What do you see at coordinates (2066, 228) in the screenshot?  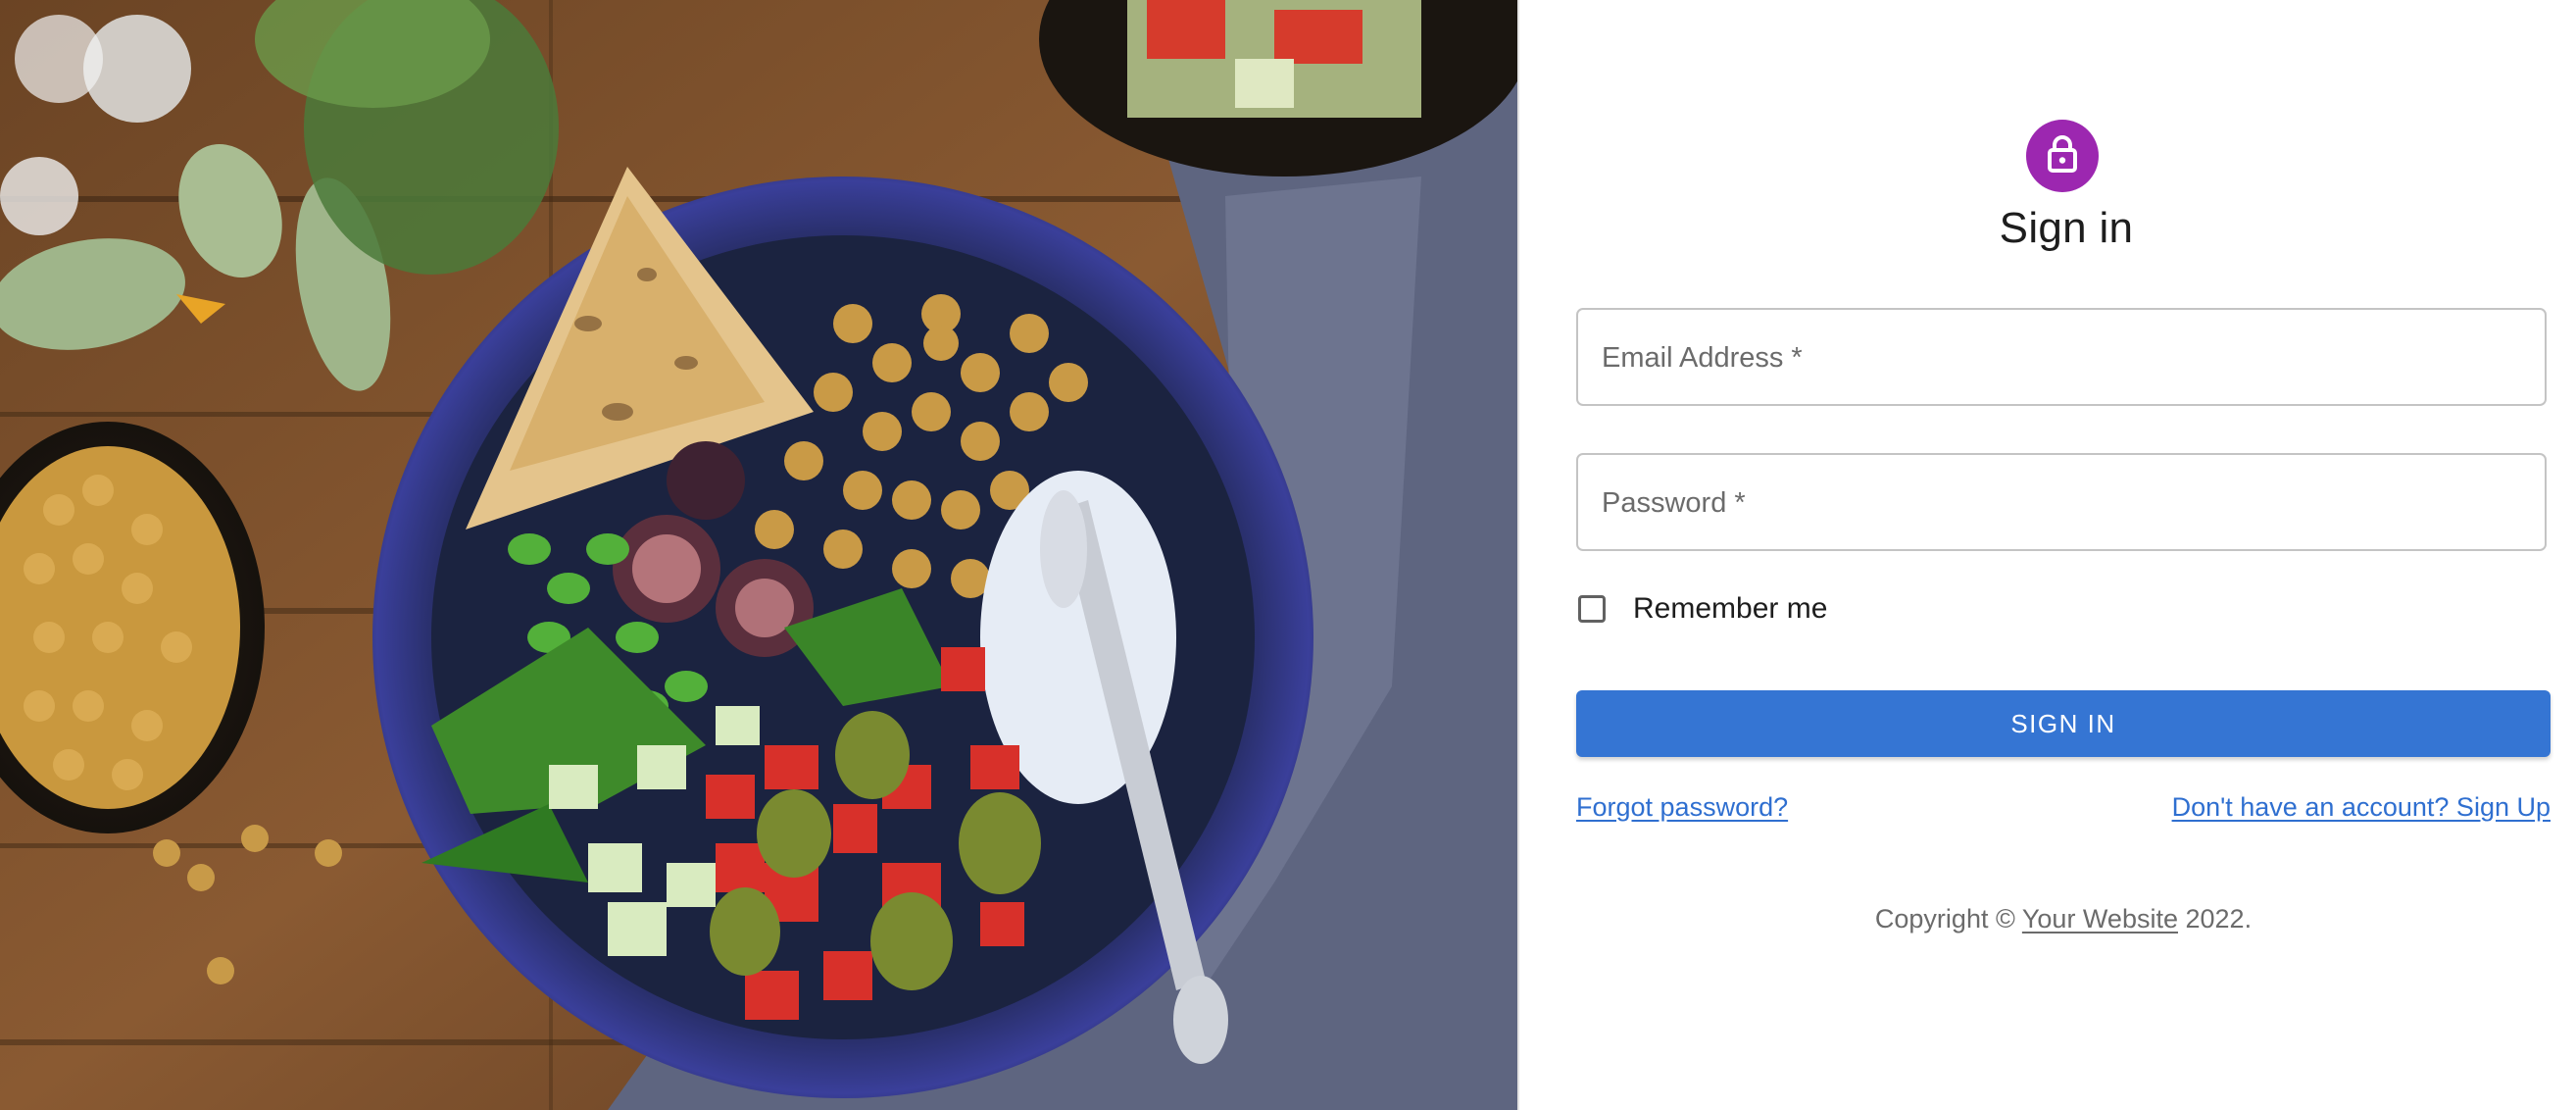 I see `page-title: Sign in` at bounding box center [2066, 228].